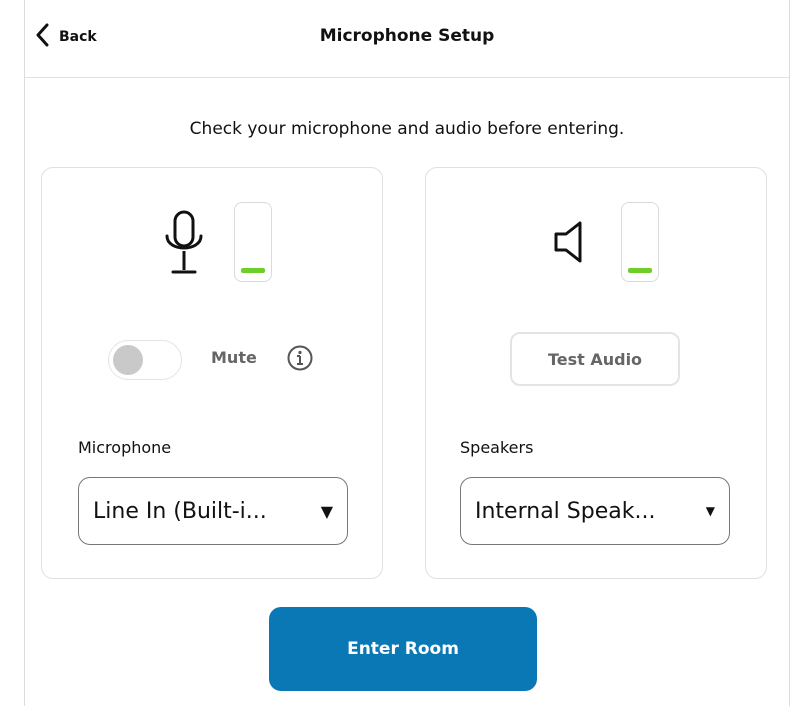 This screenshot has height=706, width=792. Describe the element at coordinates (640, 270) in the screenshot. I see `speaker-level-fill` at that location.